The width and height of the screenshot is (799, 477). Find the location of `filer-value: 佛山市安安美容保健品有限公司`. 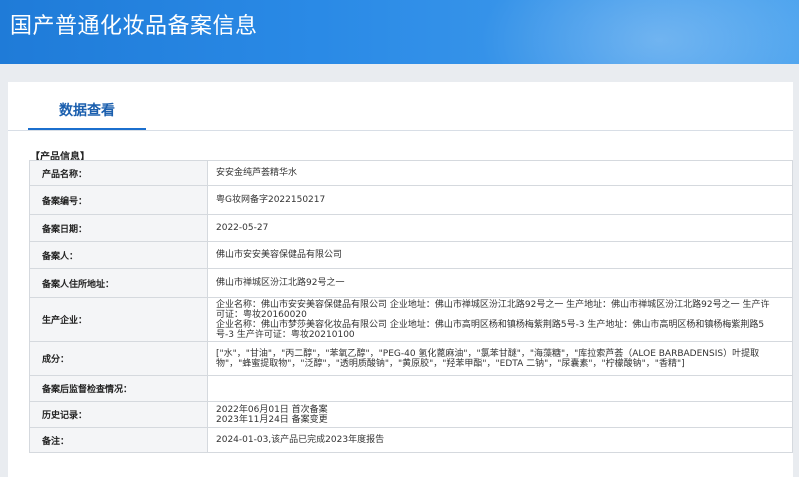

filer-value: 佛山市安安美容保健品有限公司 is located at coordinates (500, 255).